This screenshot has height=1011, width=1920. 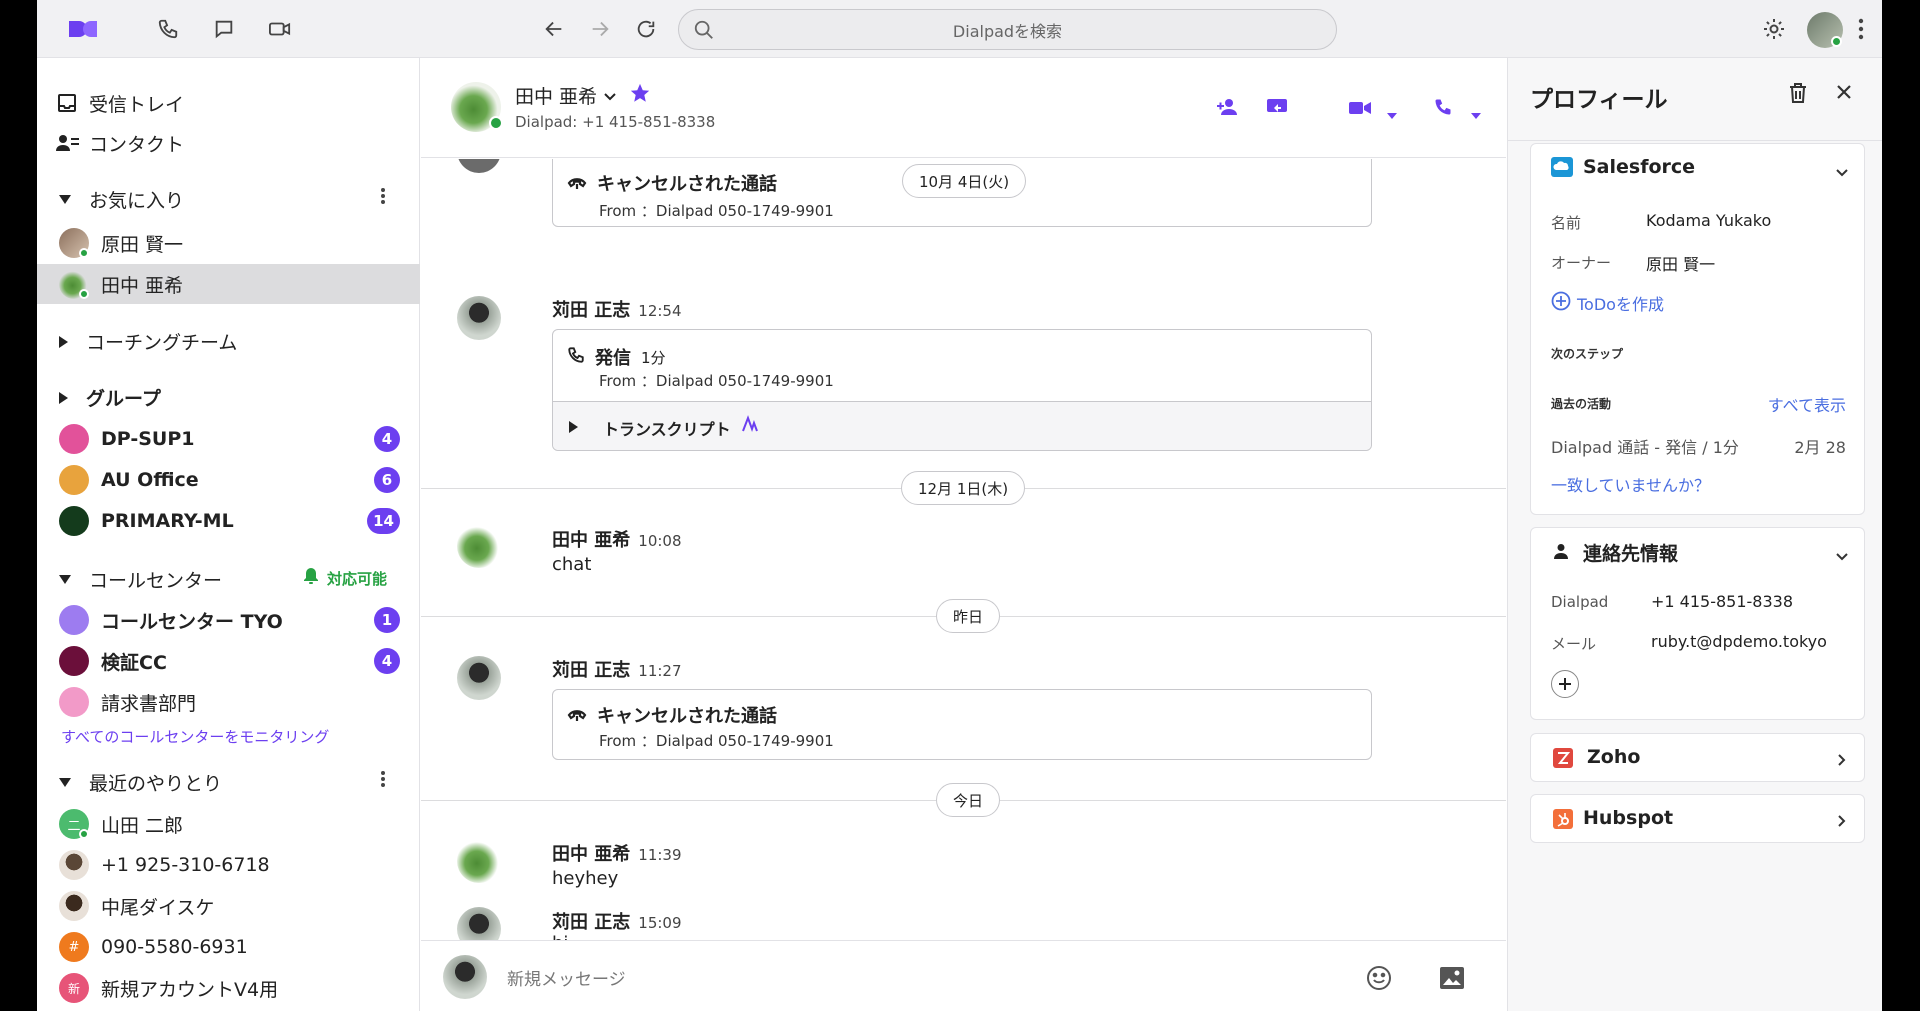 What do you see at coordinates (67, 105) in the screenshot?
I see `inbox-icon` at bounding box center [67, 105].